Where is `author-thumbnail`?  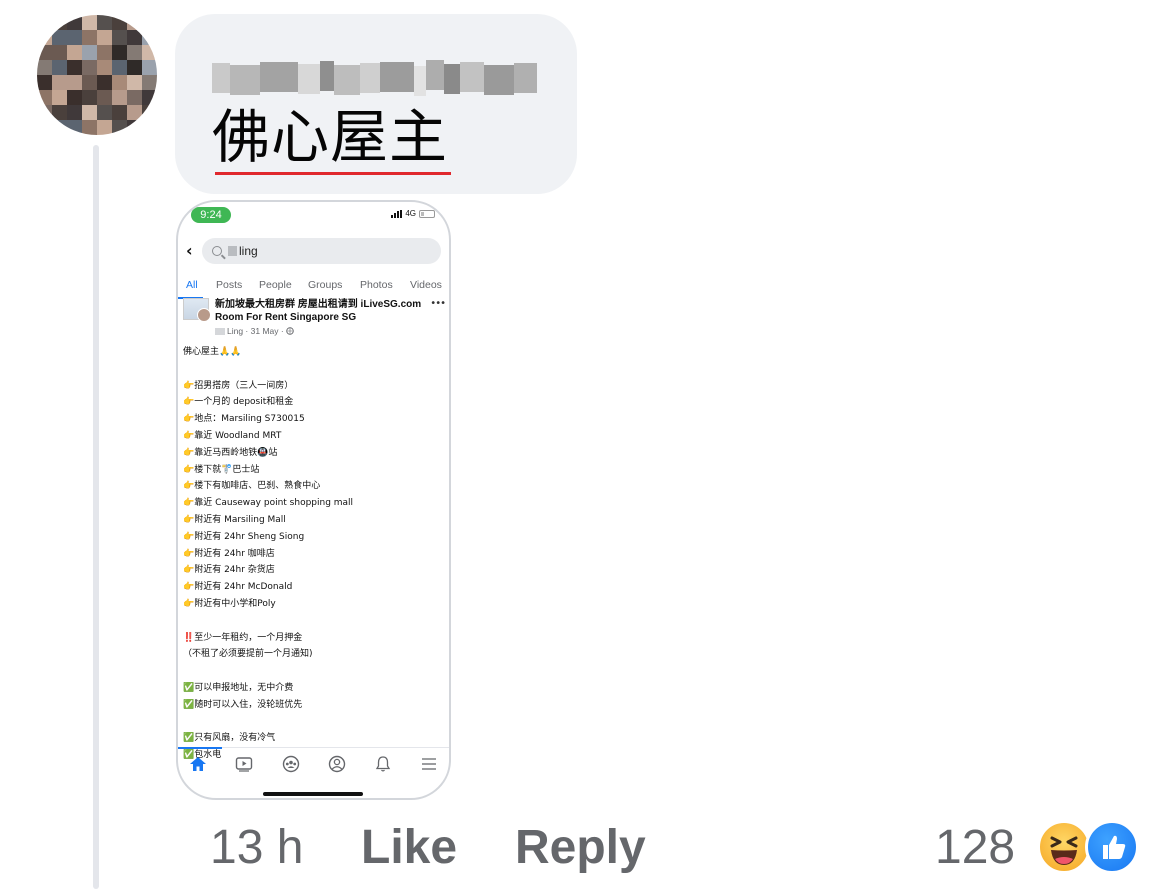
author-thumbnail is located at coordinates (204, 315).